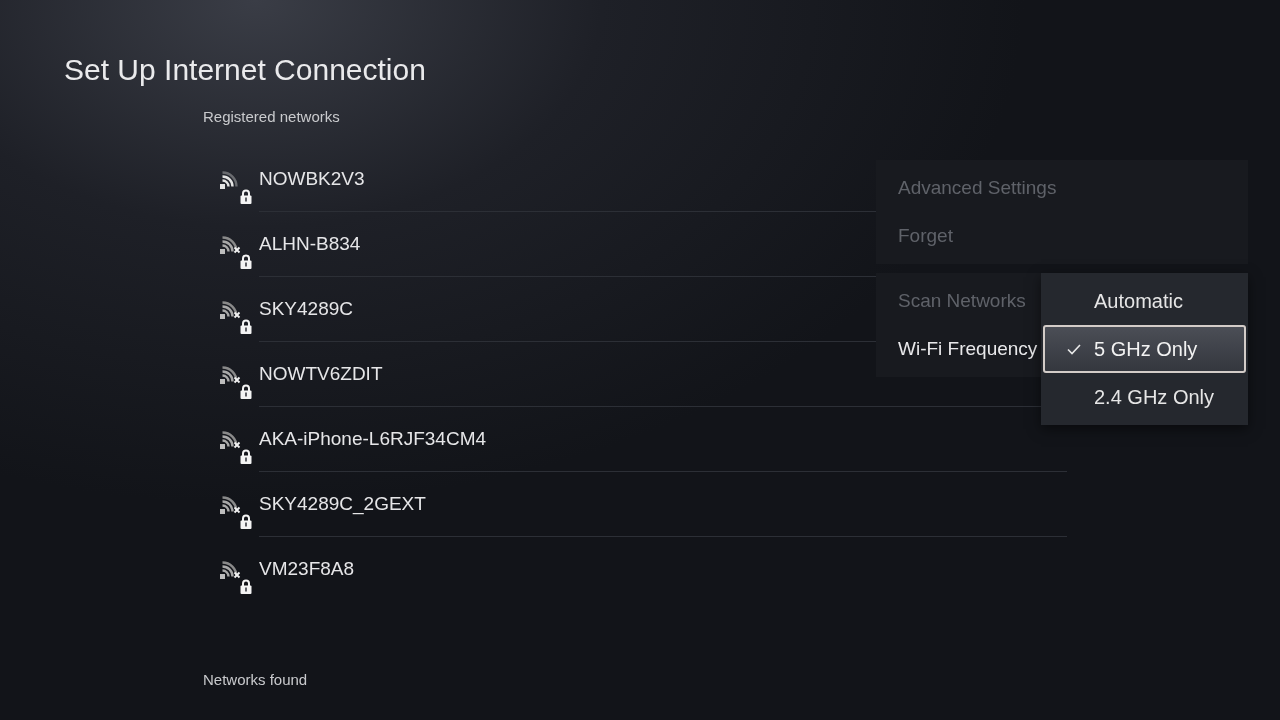  Describe the element at coordinates (245, 70) in the screenshot. I see `page-title: Set Up Internet Connection` at that location.